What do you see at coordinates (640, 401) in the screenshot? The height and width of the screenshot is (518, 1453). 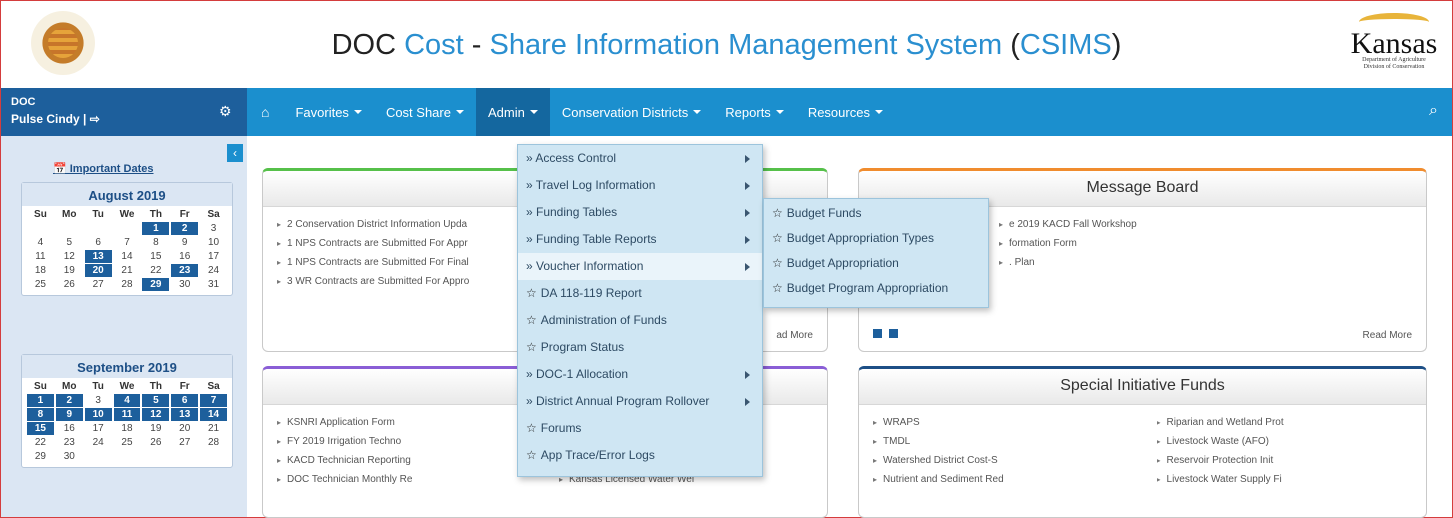 I see `admin-menu-item: » District Annual Program Rollover` at bounding box center [640, 401].